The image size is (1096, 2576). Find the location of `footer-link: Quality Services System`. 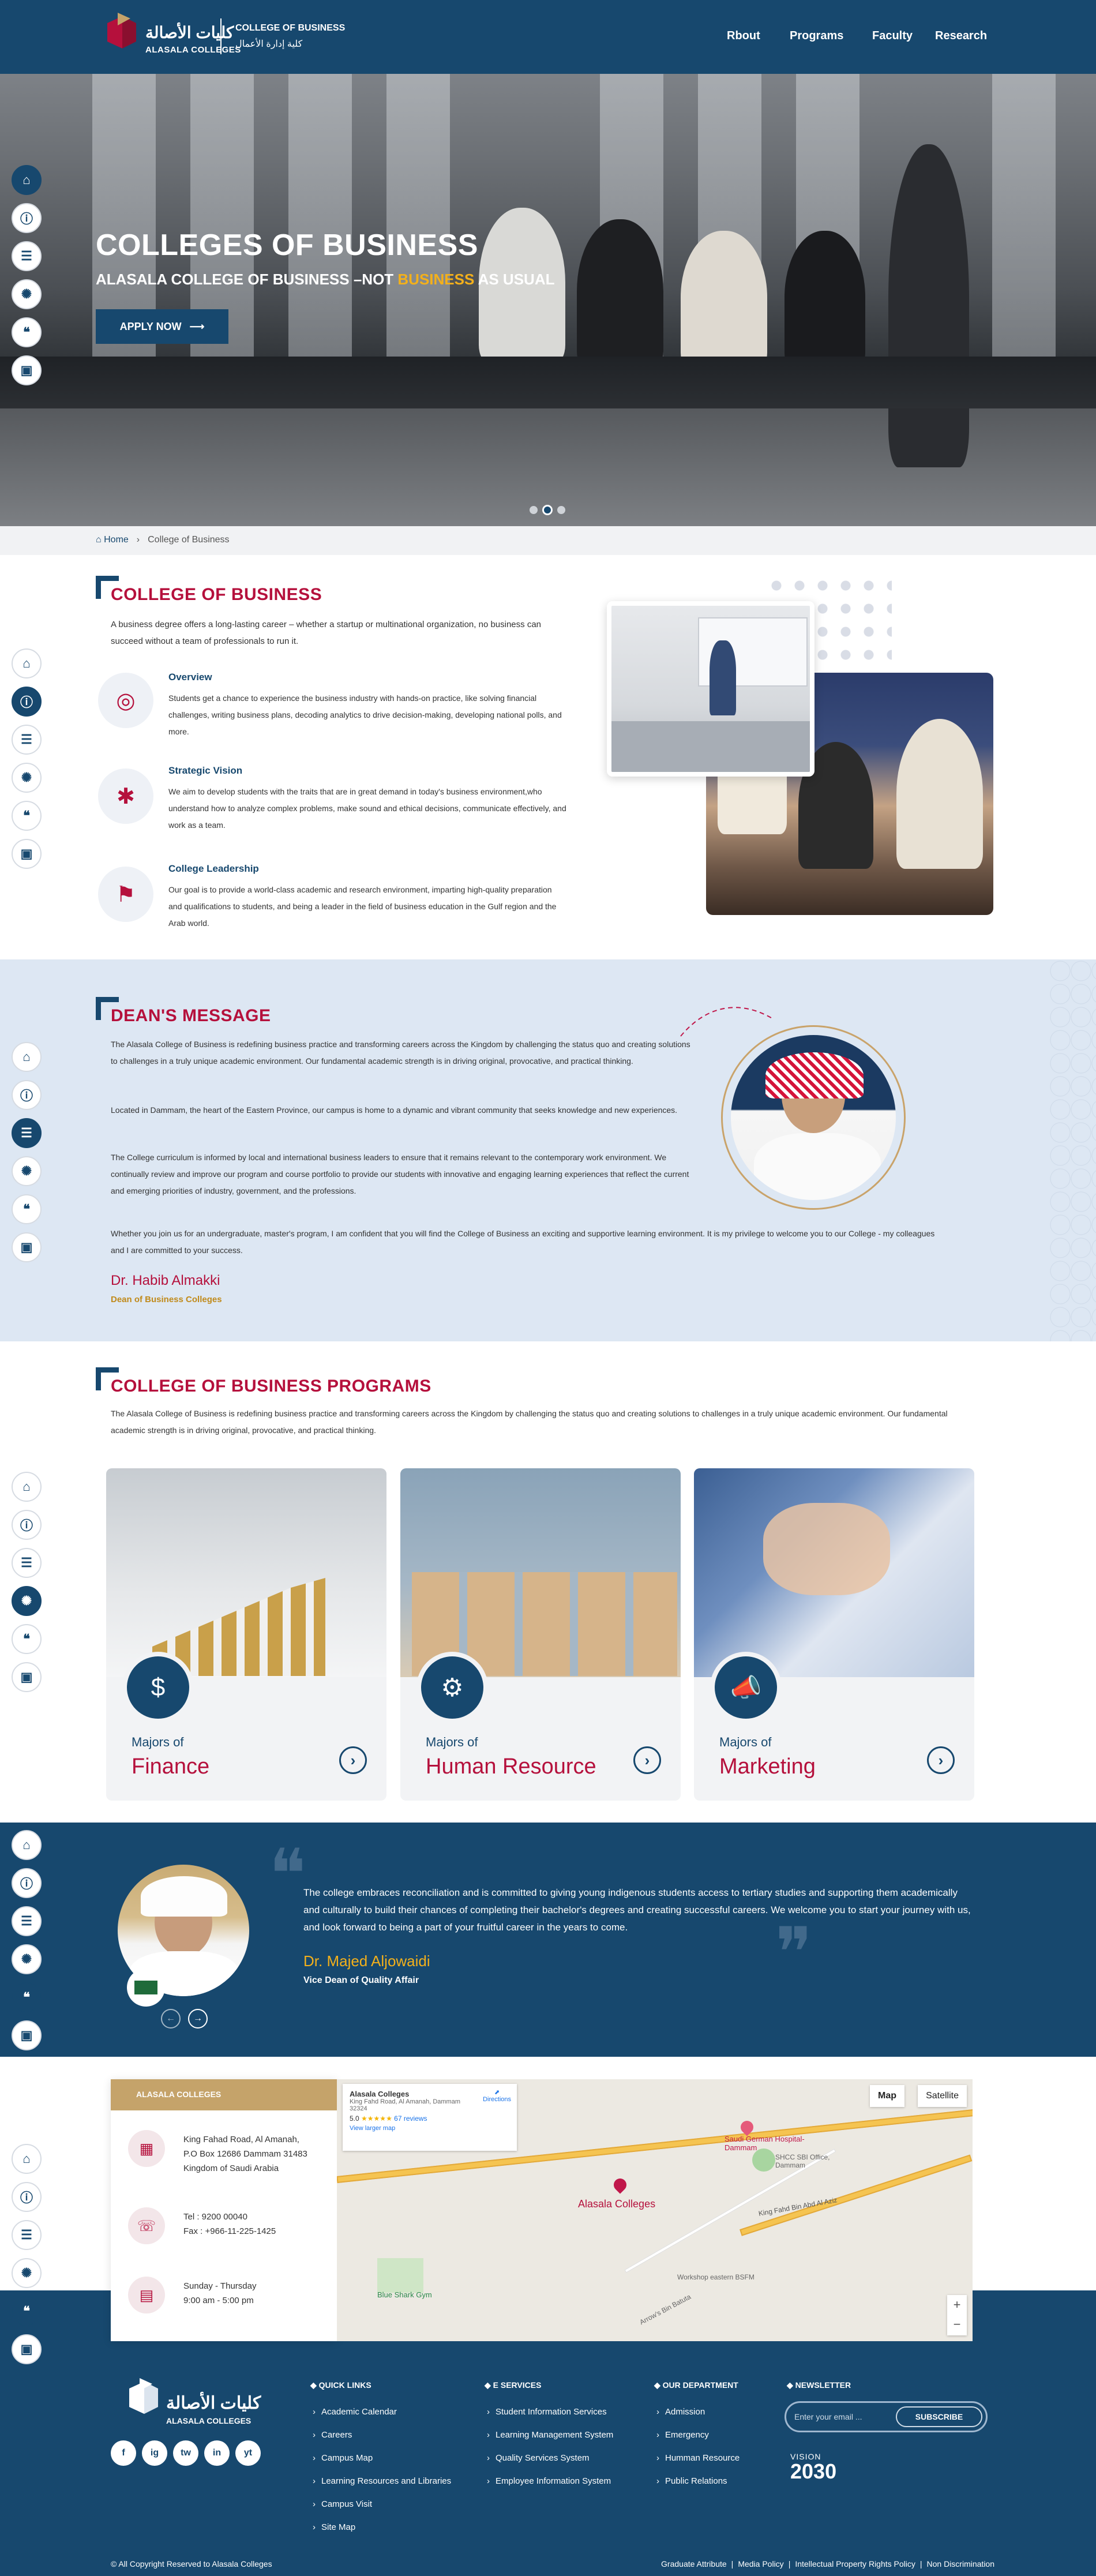

footer-link: Quality Services System is located at coordinates (550, 2464).